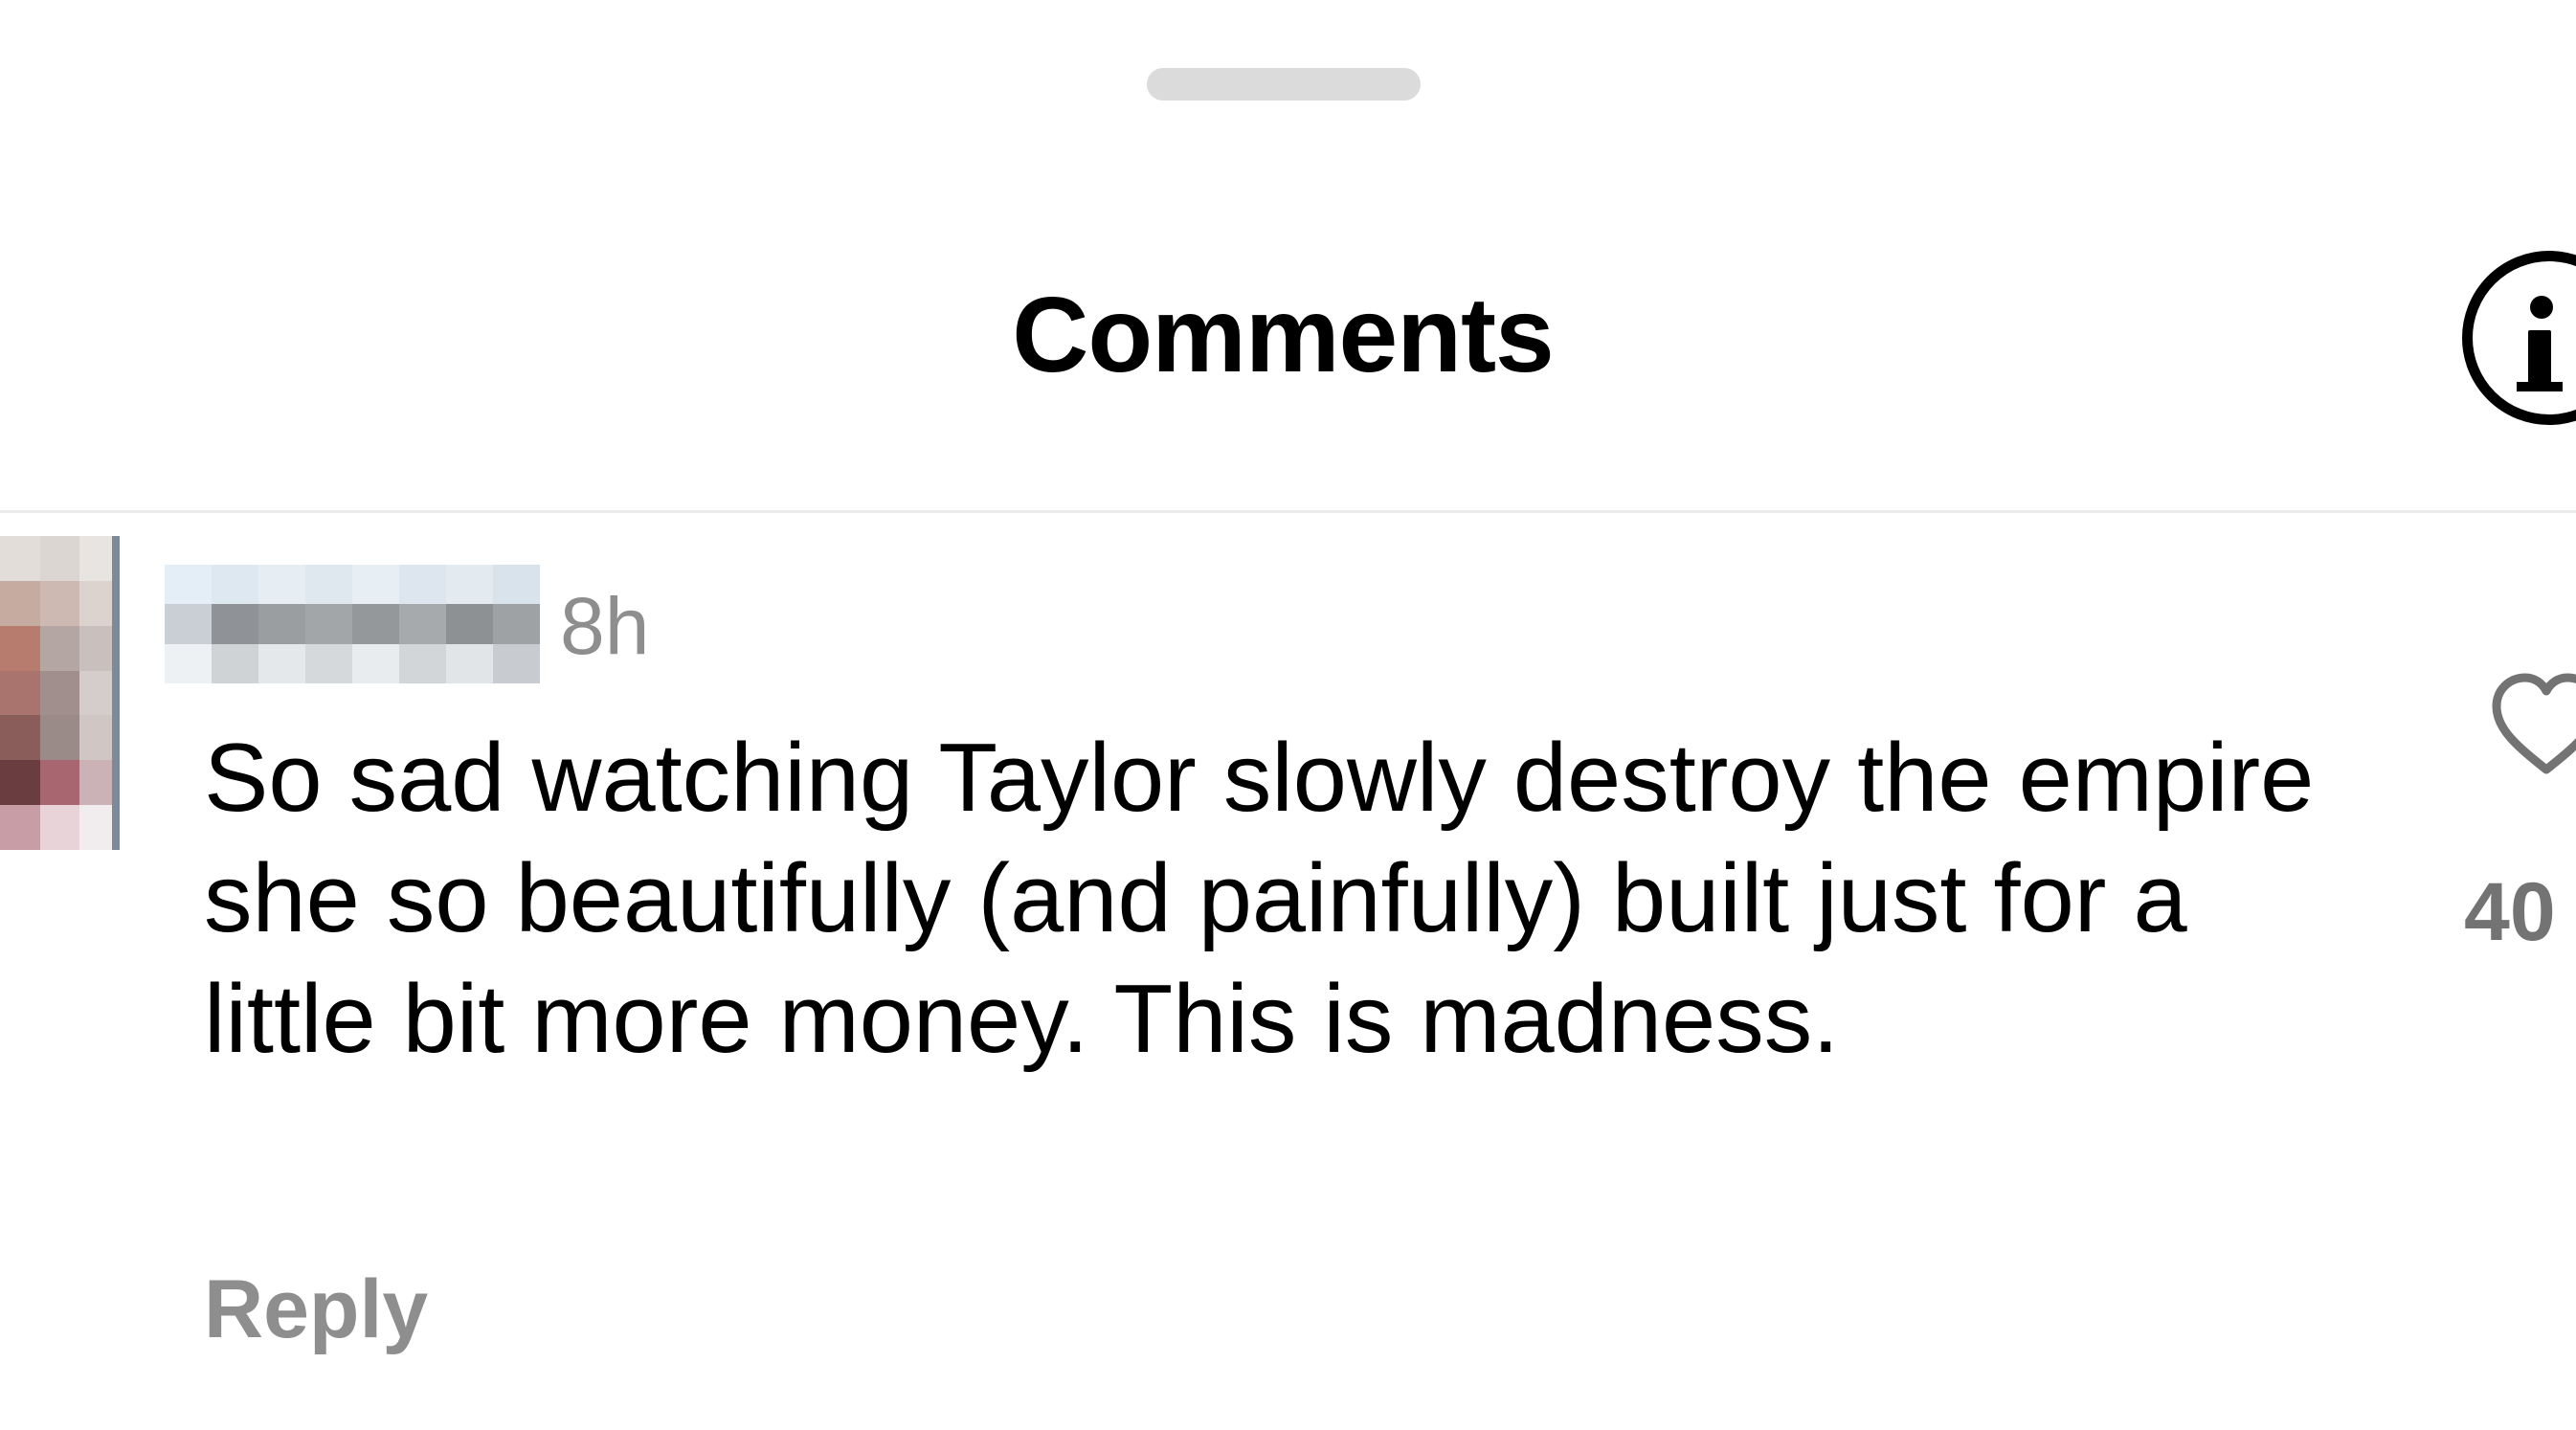 This screenshot has height=1430, width=2576. What do you see at coordinates (316, 1310) in the screenshot?
I see `reply-button: Reply` at bounding box center [316, 1310].